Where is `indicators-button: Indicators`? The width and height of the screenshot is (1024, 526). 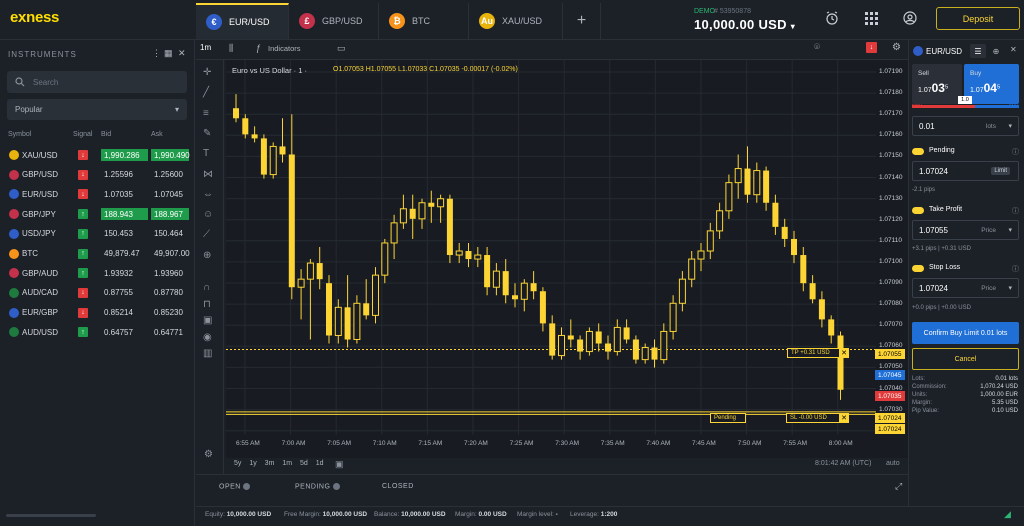 indicators-button: Indicators is located at coordinates (284, 48).